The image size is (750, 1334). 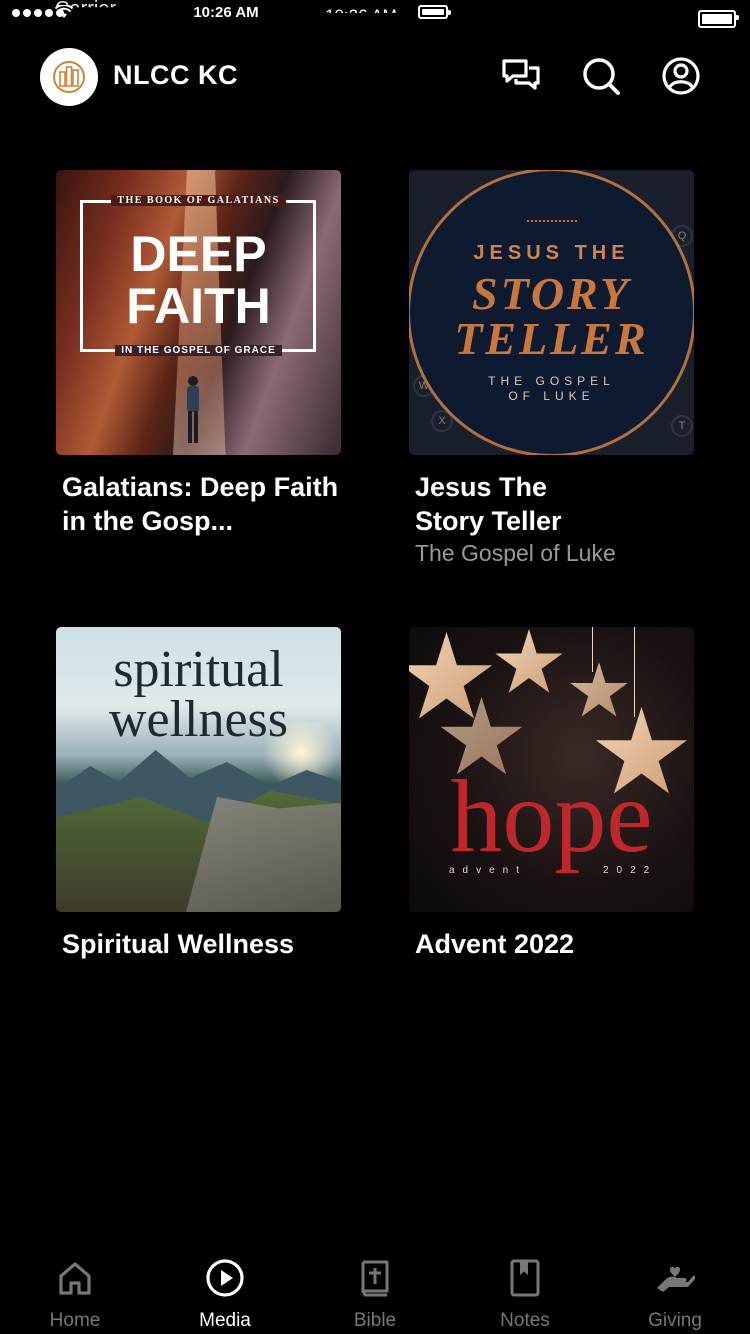 I want to click on profile-icon, so click(x=681, y=76).